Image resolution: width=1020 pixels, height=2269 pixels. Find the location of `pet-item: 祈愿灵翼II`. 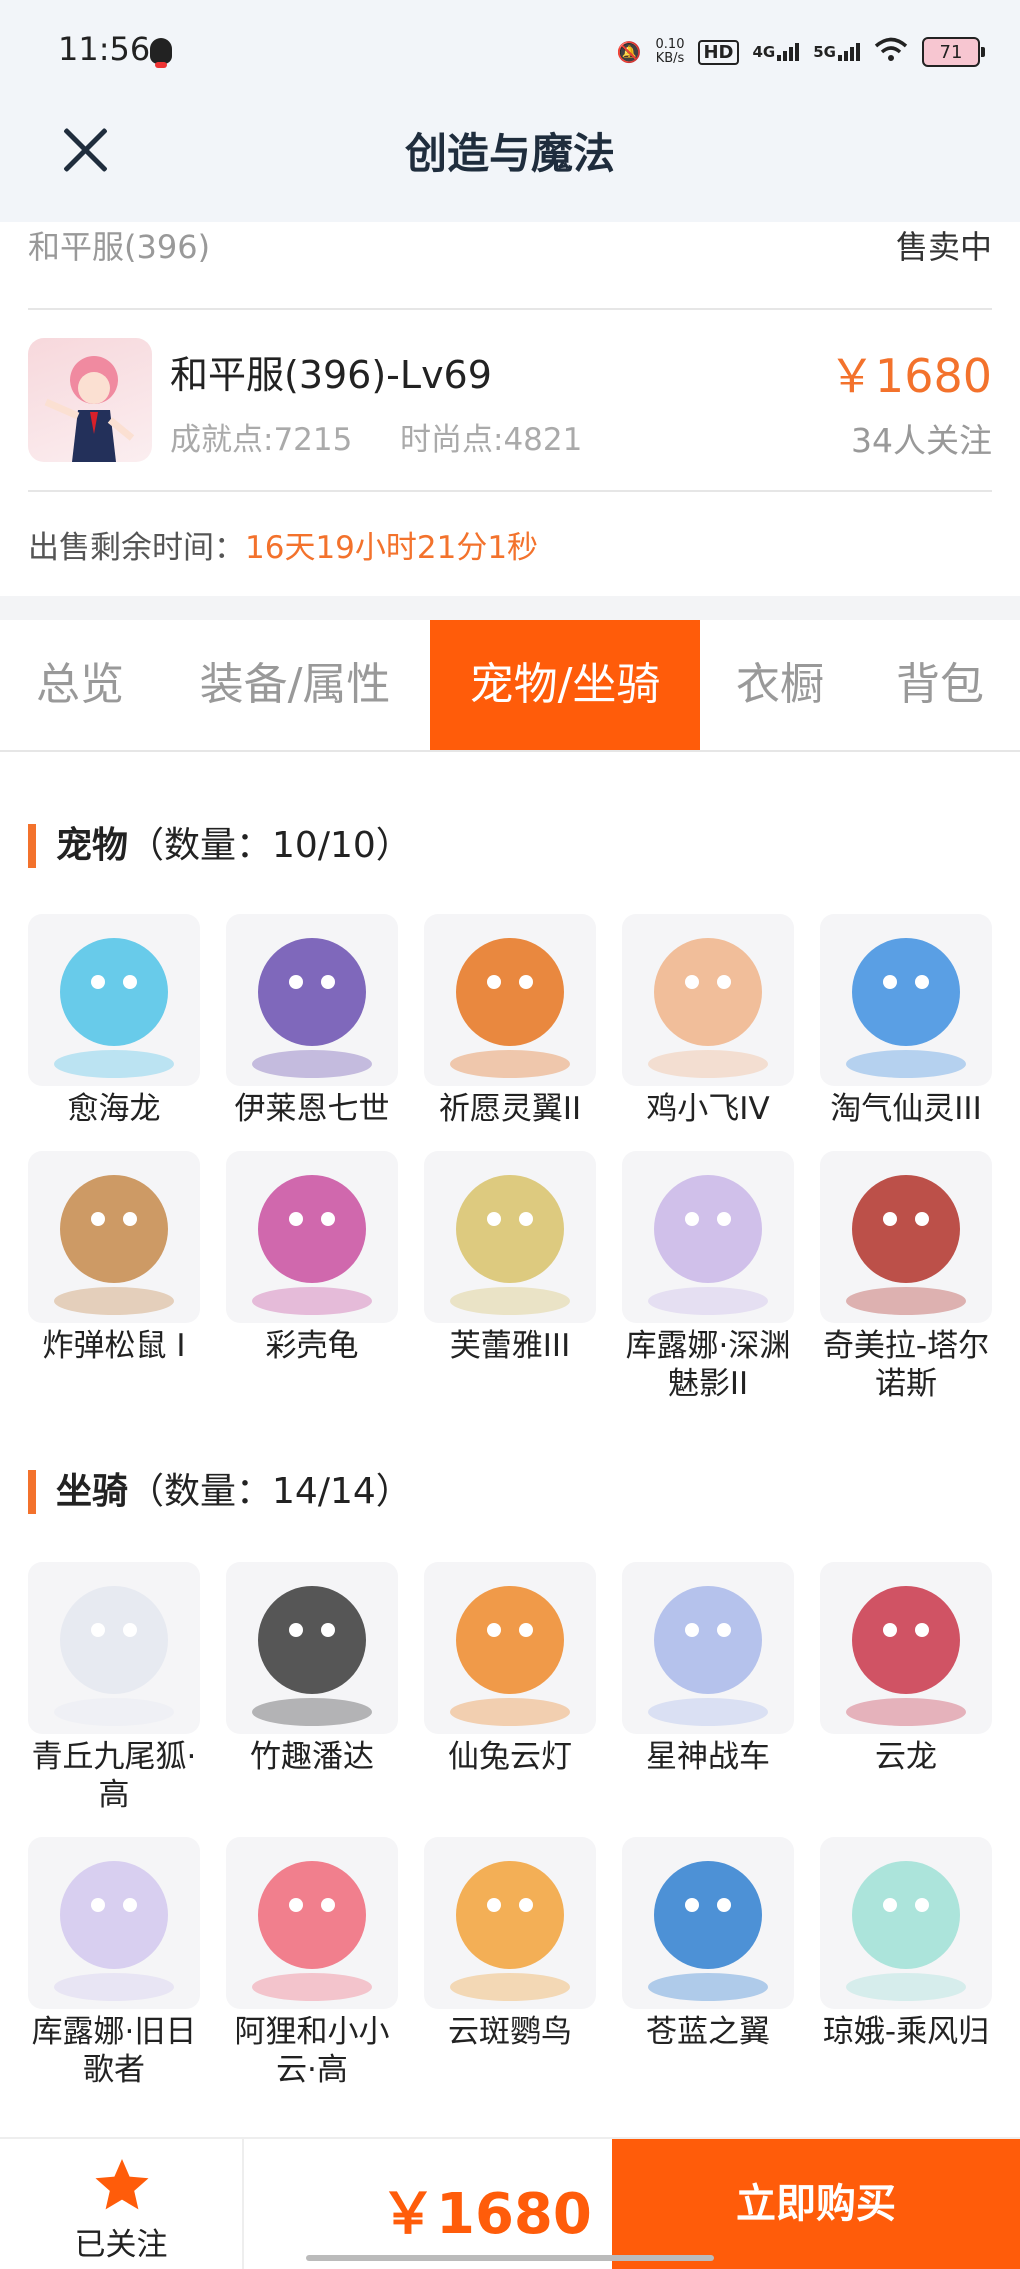

pet-item: 祈愿灵翼II is located at coordinates (510, 1021).